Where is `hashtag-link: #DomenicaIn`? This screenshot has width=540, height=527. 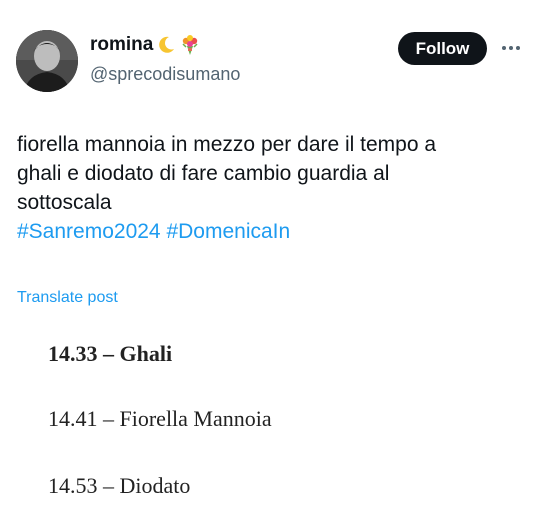 hashtag-link: #DomenicaIn is located at coordinates (228, 231).